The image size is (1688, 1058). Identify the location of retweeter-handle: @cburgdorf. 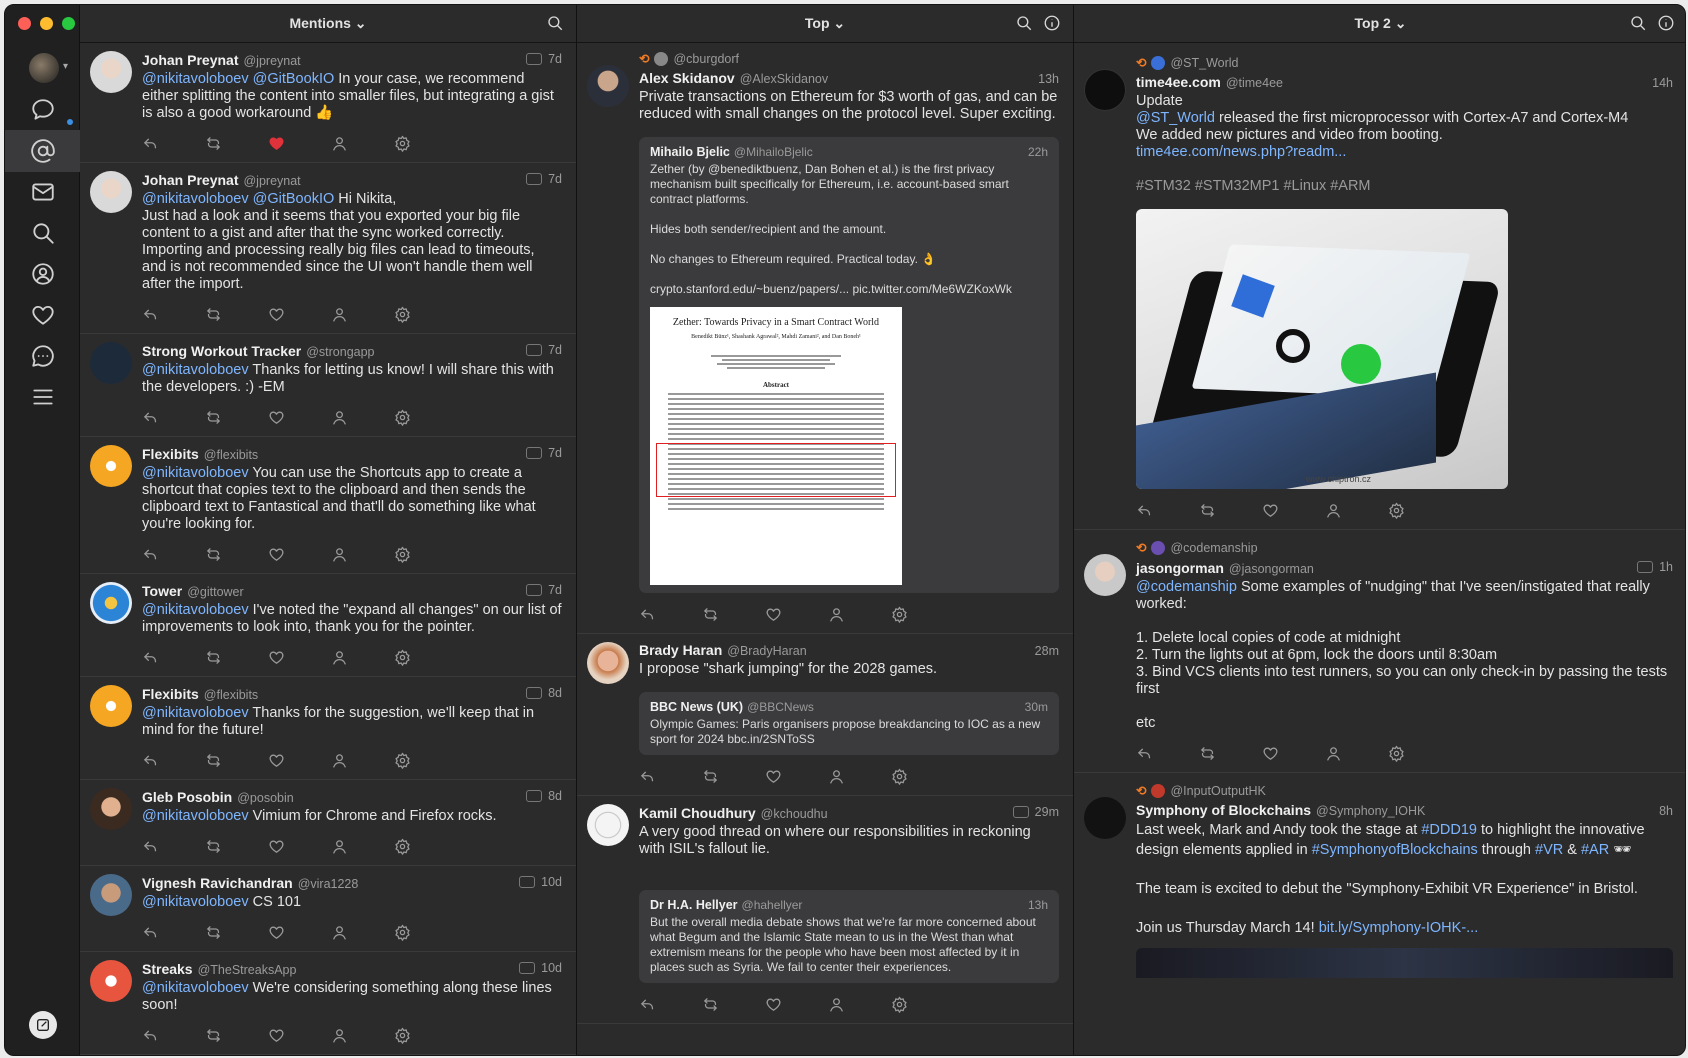
(706, 59).